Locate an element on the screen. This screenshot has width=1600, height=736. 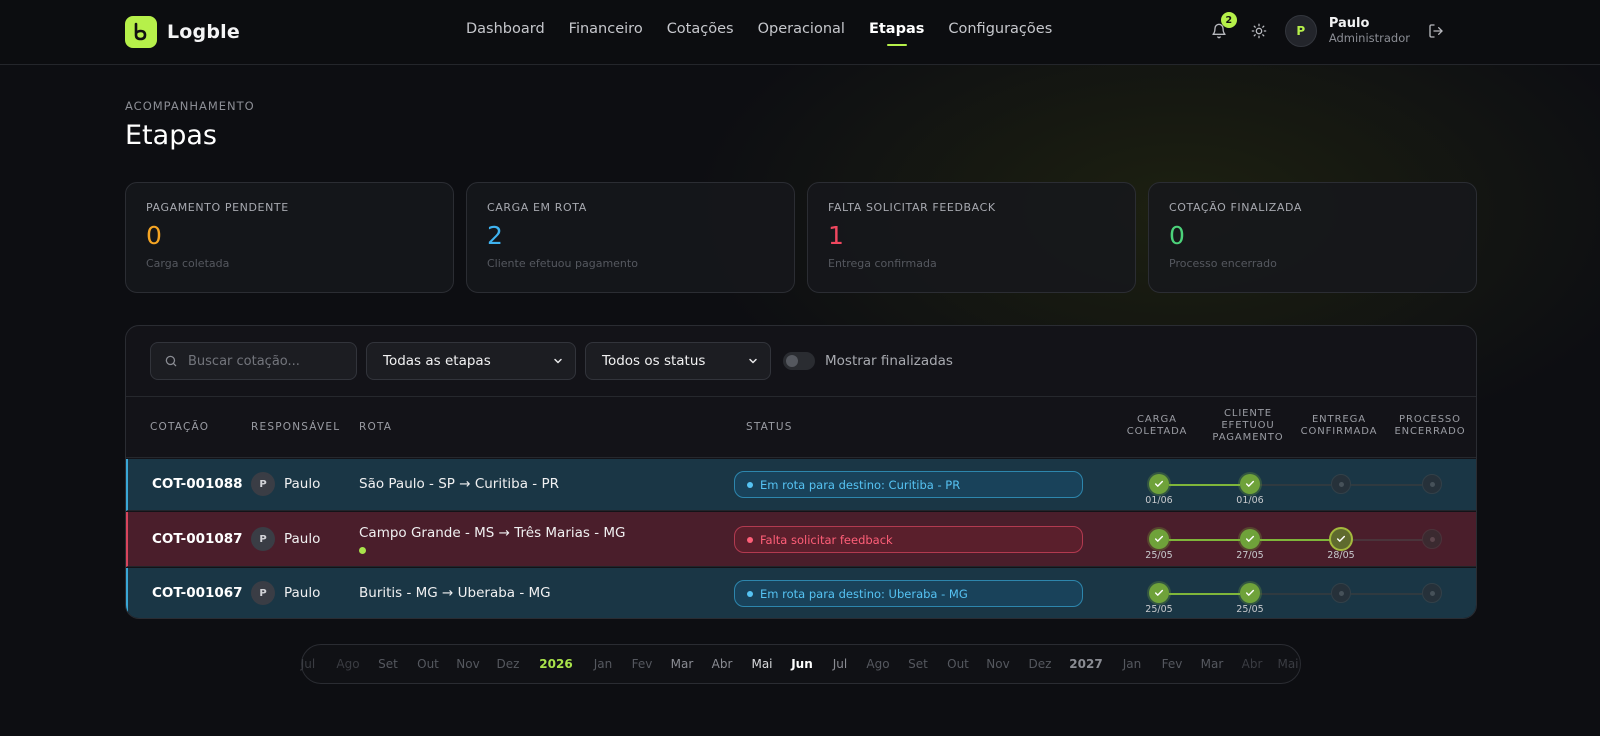
th-stage-line: CLIENTE is located at coordinates (1248, 413).